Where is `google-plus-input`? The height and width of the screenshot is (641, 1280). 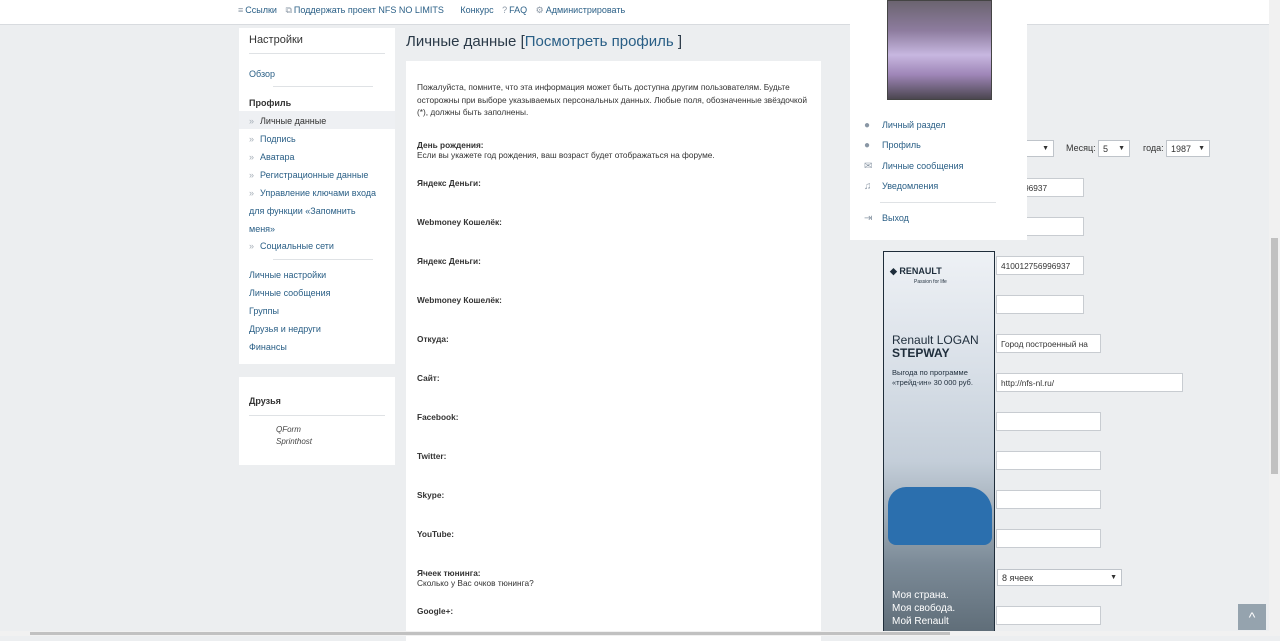 google-plus-input is located at coordinates (1048, 615).